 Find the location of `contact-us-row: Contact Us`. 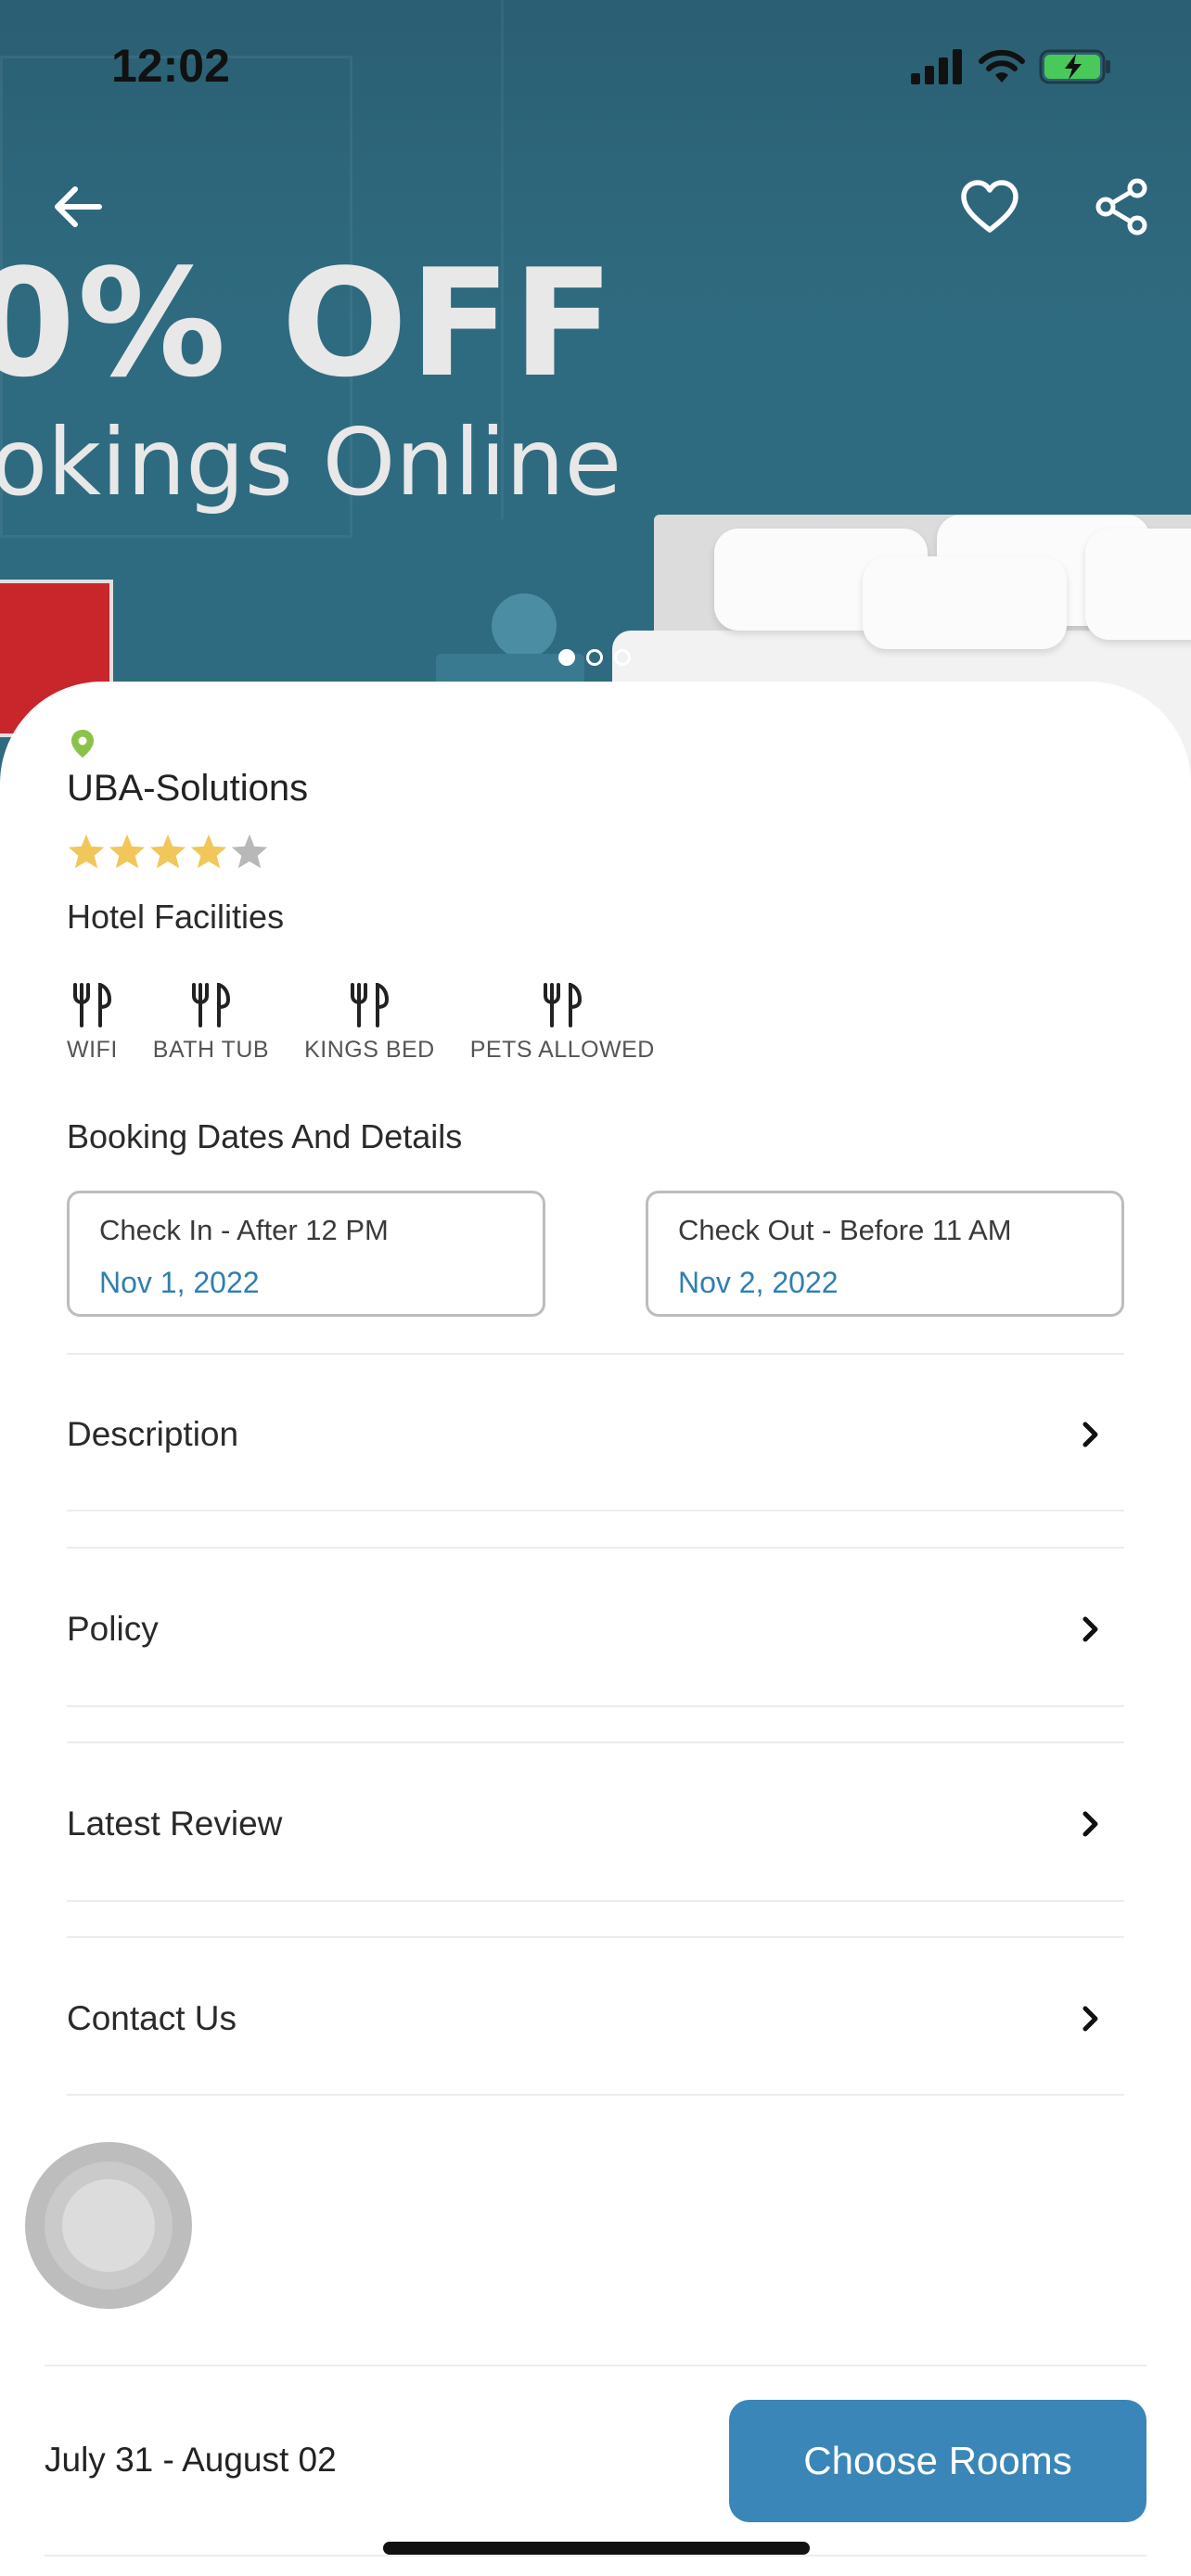

contact-us-row: Contact Us is located at coordinates (595, 2019).